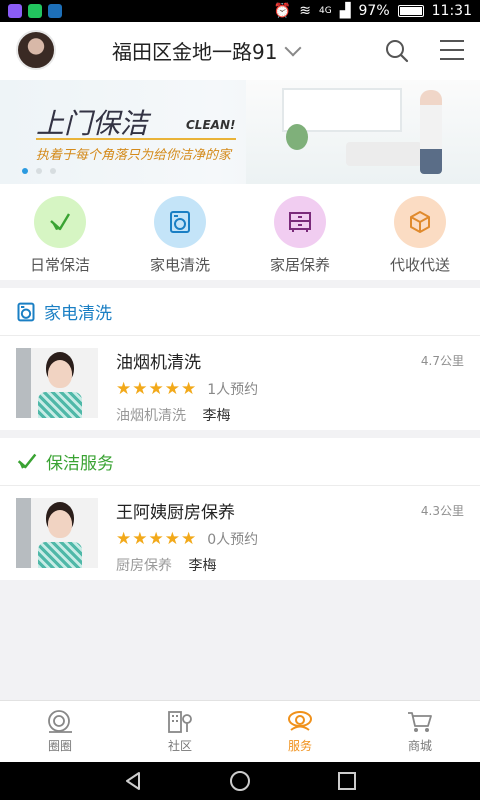  I want to click on wifi-icon: ≋, so click(305, 11).